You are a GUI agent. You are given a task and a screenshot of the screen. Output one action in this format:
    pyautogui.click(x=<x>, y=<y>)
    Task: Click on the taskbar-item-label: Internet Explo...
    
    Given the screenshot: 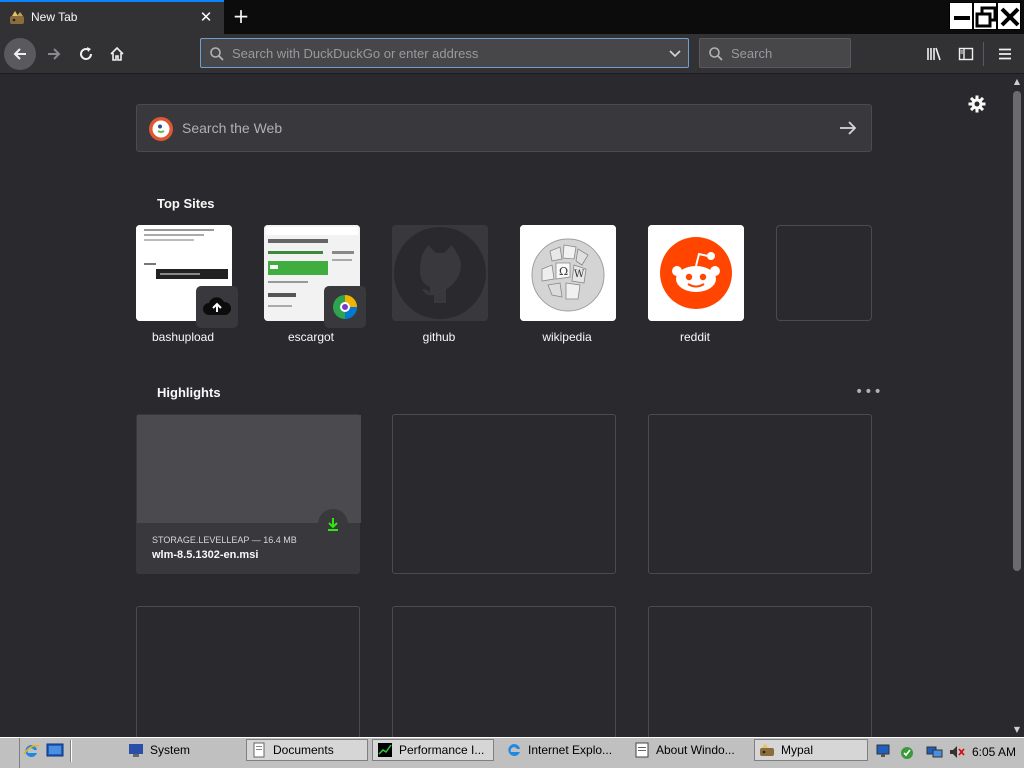 What is the action you would take?
    pyautogui.click(x=570, y=750)
    